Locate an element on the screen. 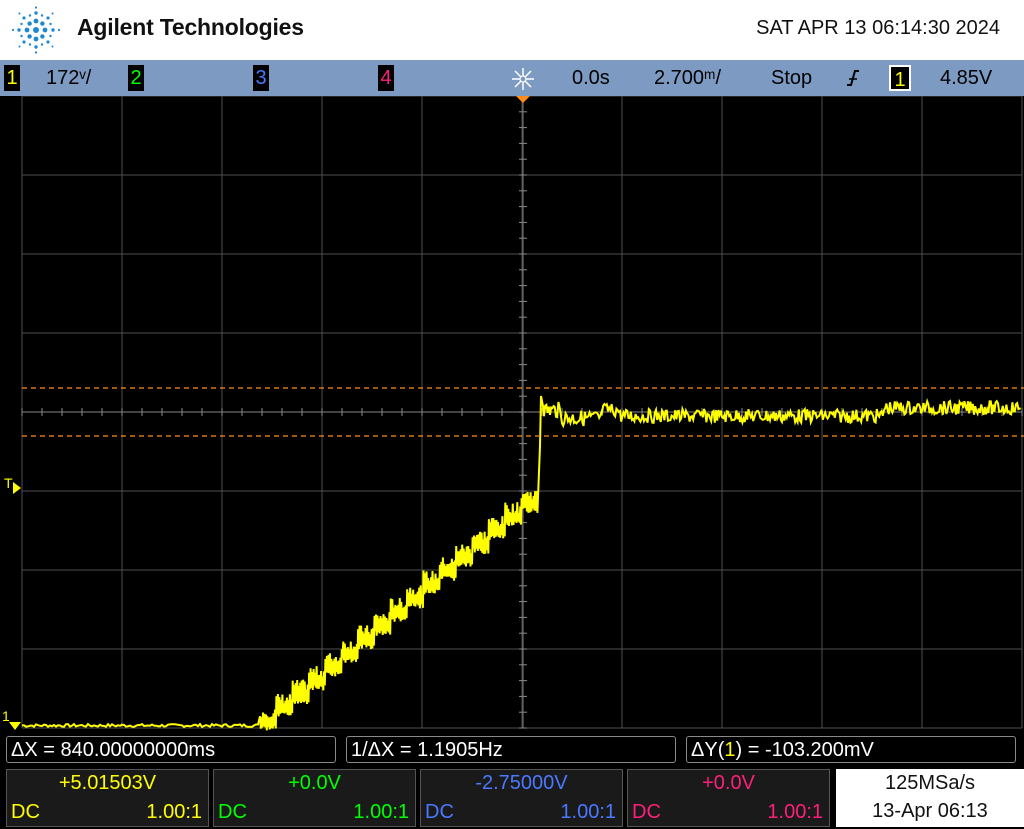 The height and width of the screenshot is (829, 1024). run-state: Stop is located at coordinates (791, 78).